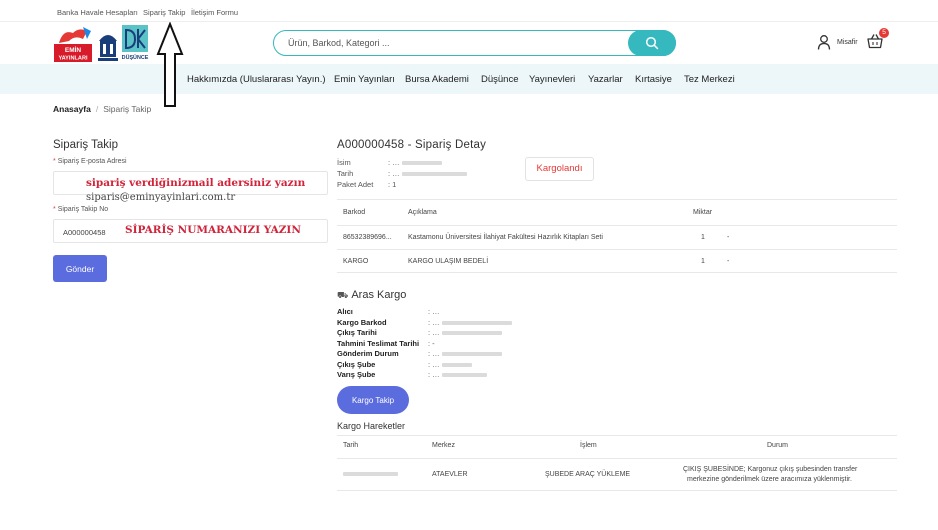 This screenshot has width=938, height=530. I want to click on status-badge: Kargolandı, so click(559, 169).